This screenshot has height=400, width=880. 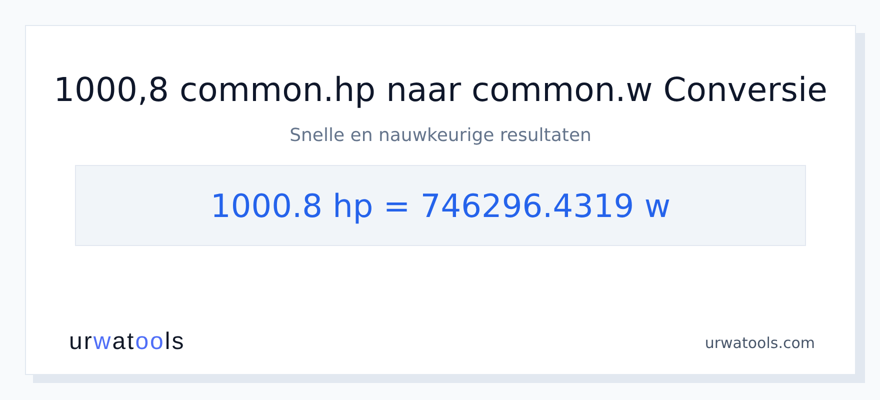 What do you see at coordinates (441, 136) in the screenshot?
I see `subtitle: Snelle en nauwkeurige resultaten` at bounding box center [441, 136].